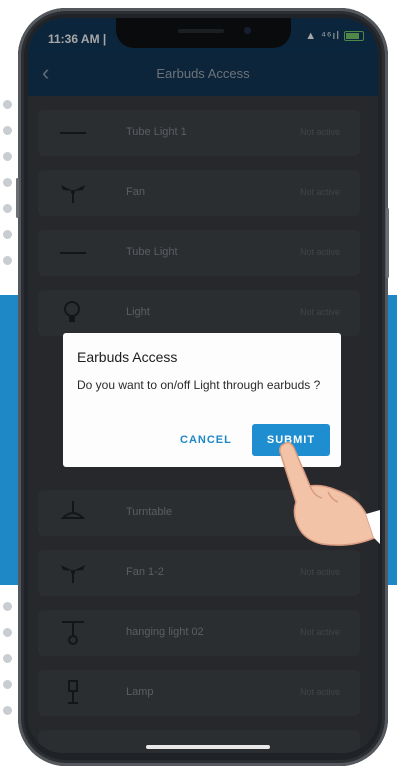 This screenshot has width=397, height=767. I want to click on home-indicator, so click(208, 747).